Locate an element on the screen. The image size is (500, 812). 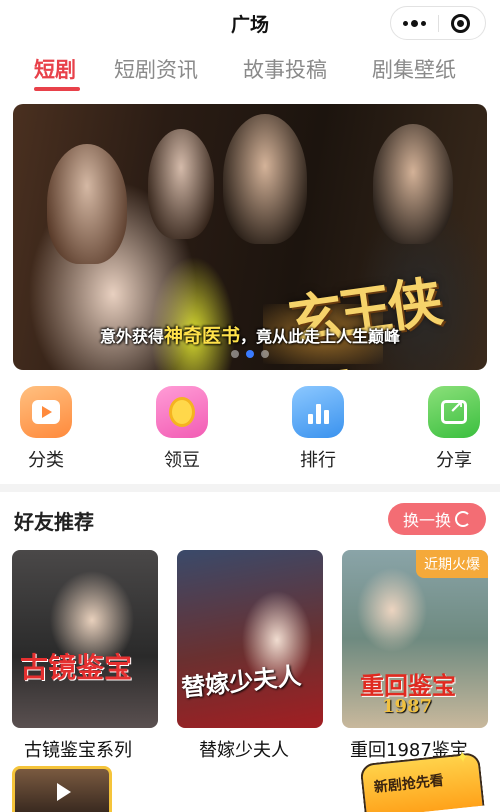
section-title-friend-recommend: 好友推荐 is located at coordinates (54, 522).